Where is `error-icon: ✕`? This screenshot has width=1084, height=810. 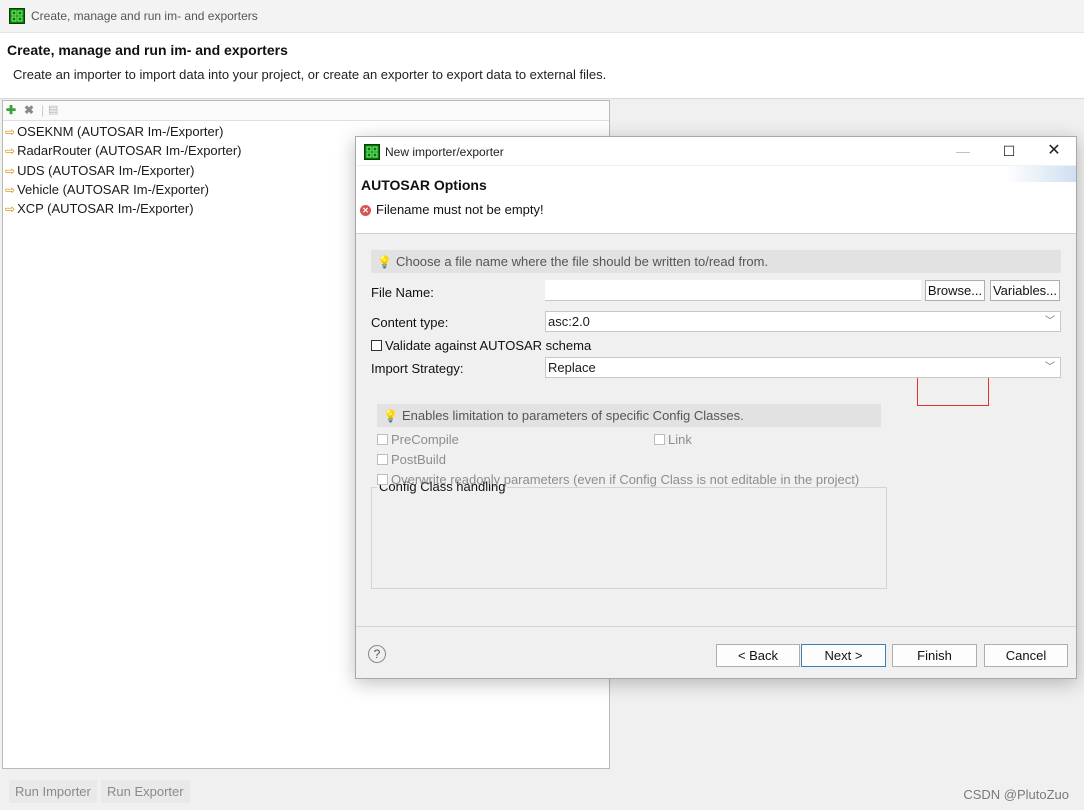 error-icon: ✕ is located at coordinates (365, 210).